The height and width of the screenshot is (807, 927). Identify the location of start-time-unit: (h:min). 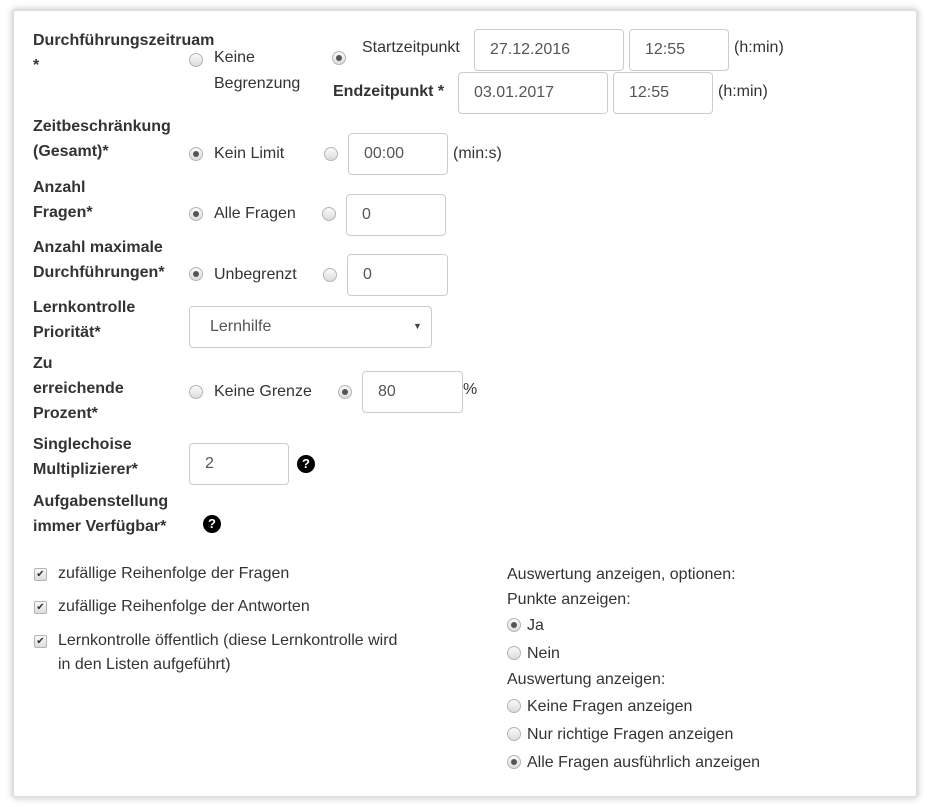
(759, 47).